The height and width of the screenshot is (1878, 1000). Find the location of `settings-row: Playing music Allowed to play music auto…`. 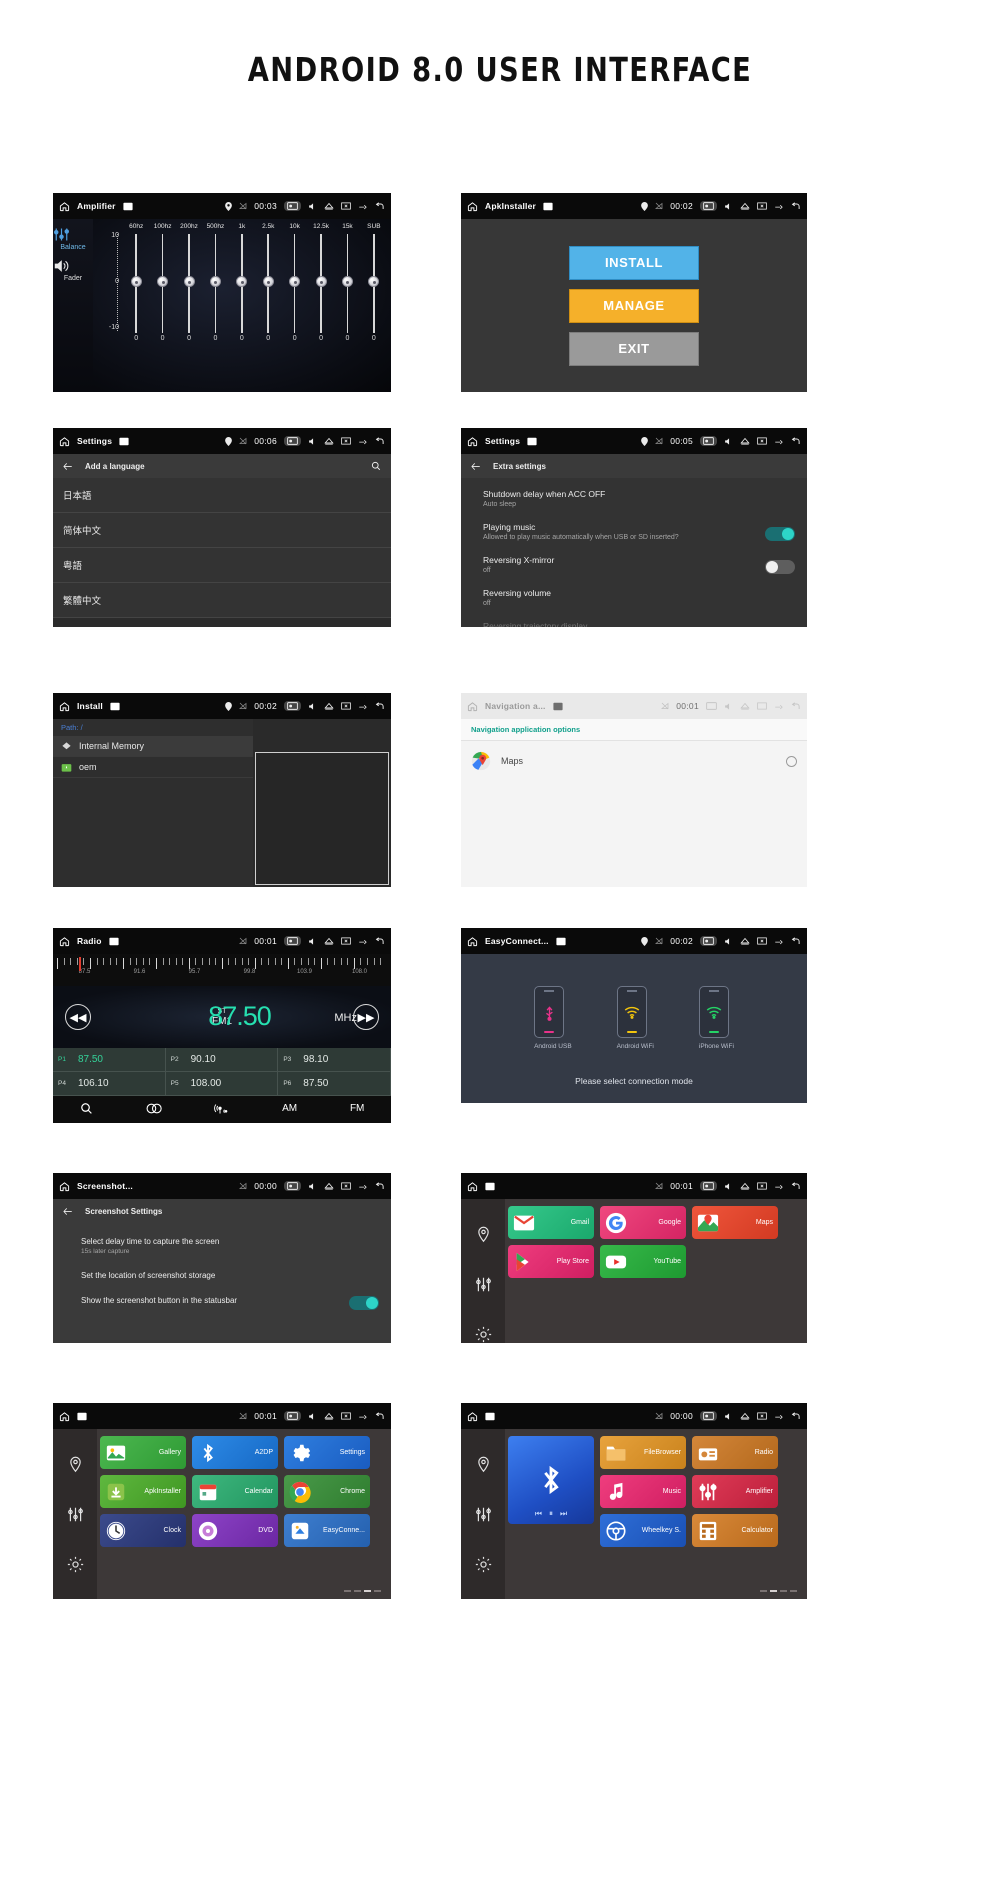

settings-row: Playing music Allowed to play music auto… is located at coordinates (634, 531).